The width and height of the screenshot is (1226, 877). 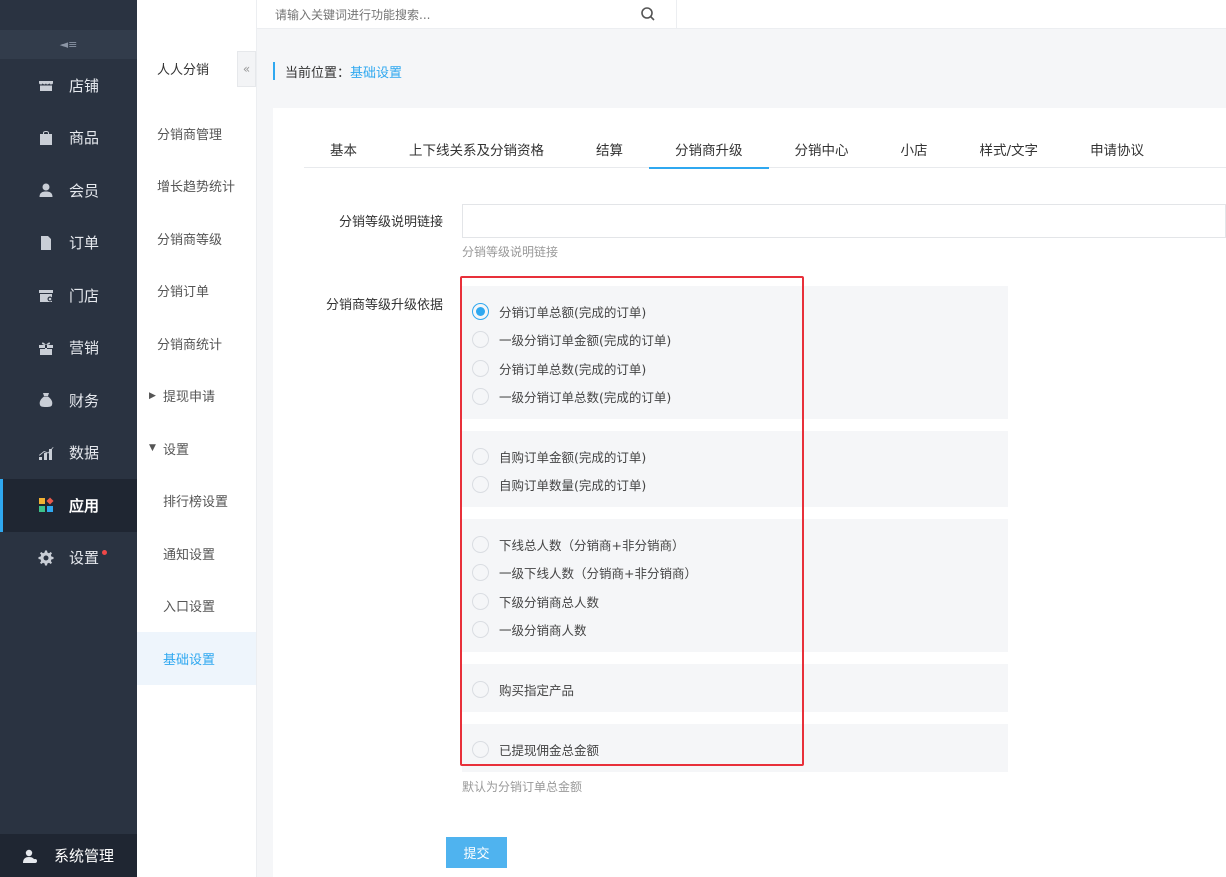 I want to click on link-label: 分销等级说明链接, so click(x=390, y=222).